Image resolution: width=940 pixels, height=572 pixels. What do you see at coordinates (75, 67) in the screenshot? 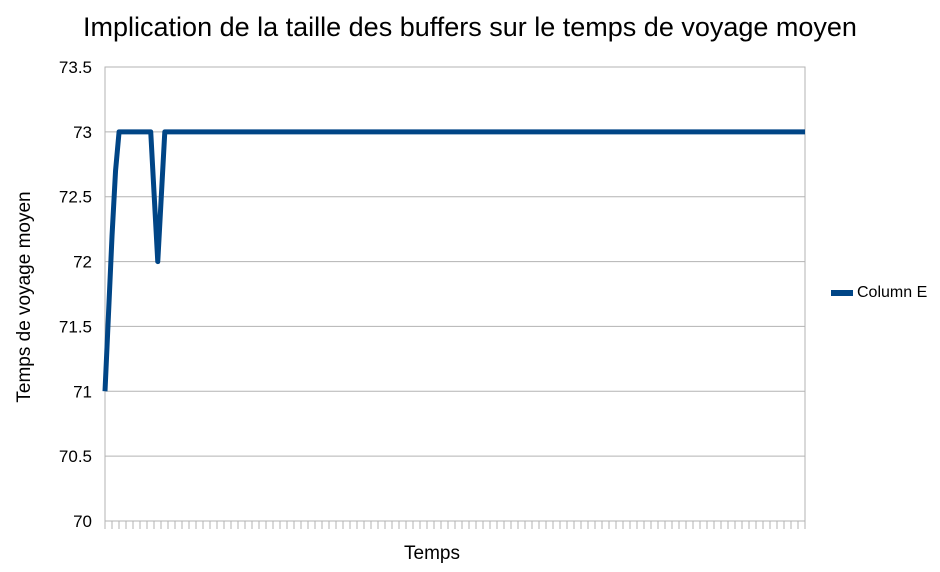
I see `y-tick-label: 73.5` at bounding box center [75, 67].